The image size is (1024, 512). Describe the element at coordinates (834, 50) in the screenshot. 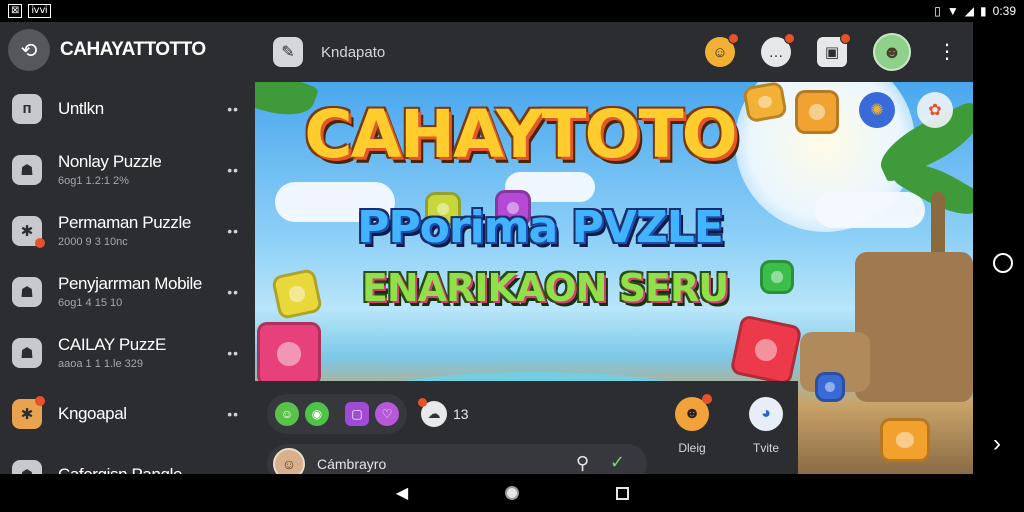

I see `inbox-button: ▣` at that location.